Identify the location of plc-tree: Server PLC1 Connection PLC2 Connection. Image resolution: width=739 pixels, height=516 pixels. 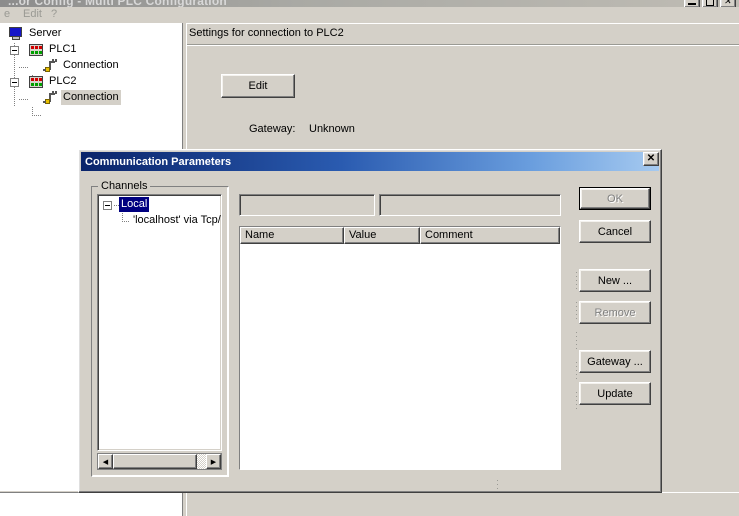
(91, 71).